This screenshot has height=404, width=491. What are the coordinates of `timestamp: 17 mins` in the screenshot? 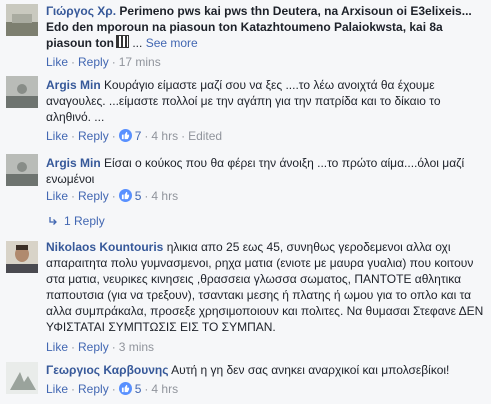 It's located at (140, 62).